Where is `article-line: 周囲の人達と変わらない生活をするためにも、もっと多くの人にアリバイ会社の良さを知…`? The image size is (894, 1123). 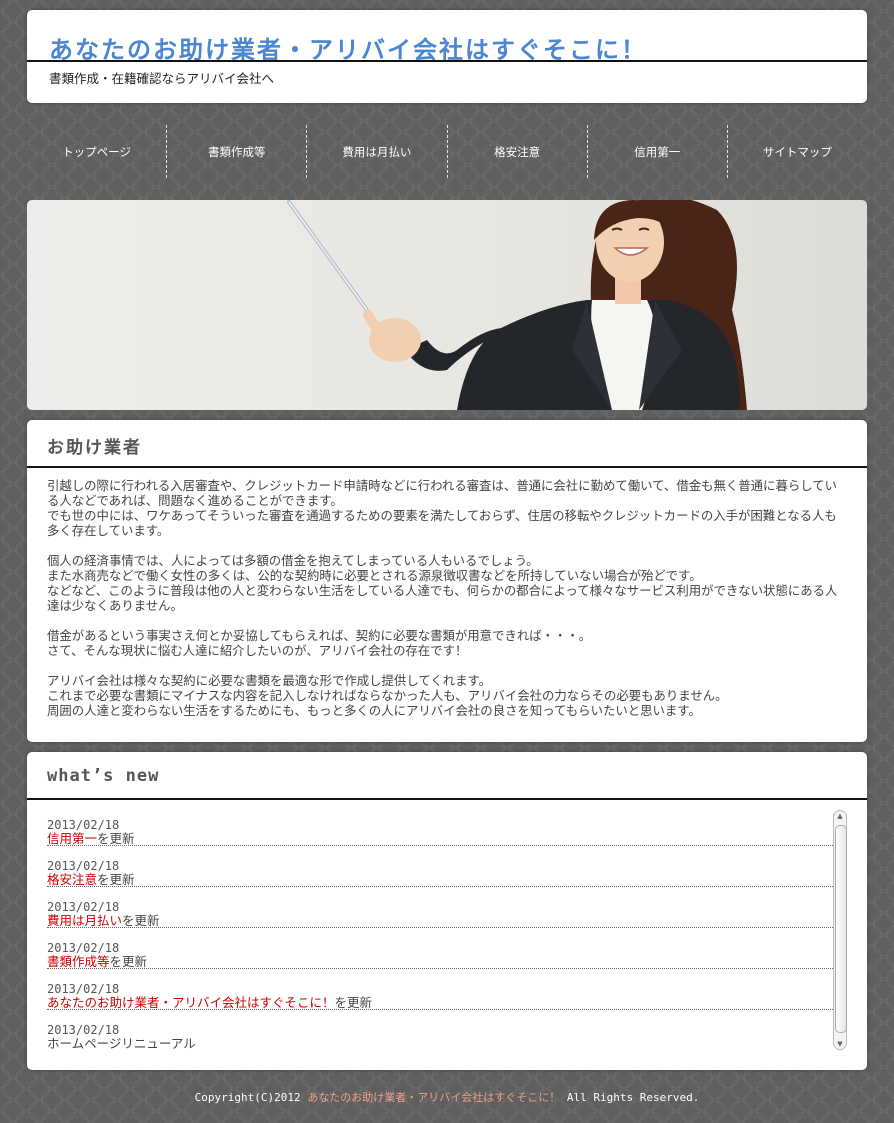 article-line: 周囲の人達と変わらない生活をするためにも、もっと多くの人にアリバイ会社の良さを知… is located at coordinates (374, 710).